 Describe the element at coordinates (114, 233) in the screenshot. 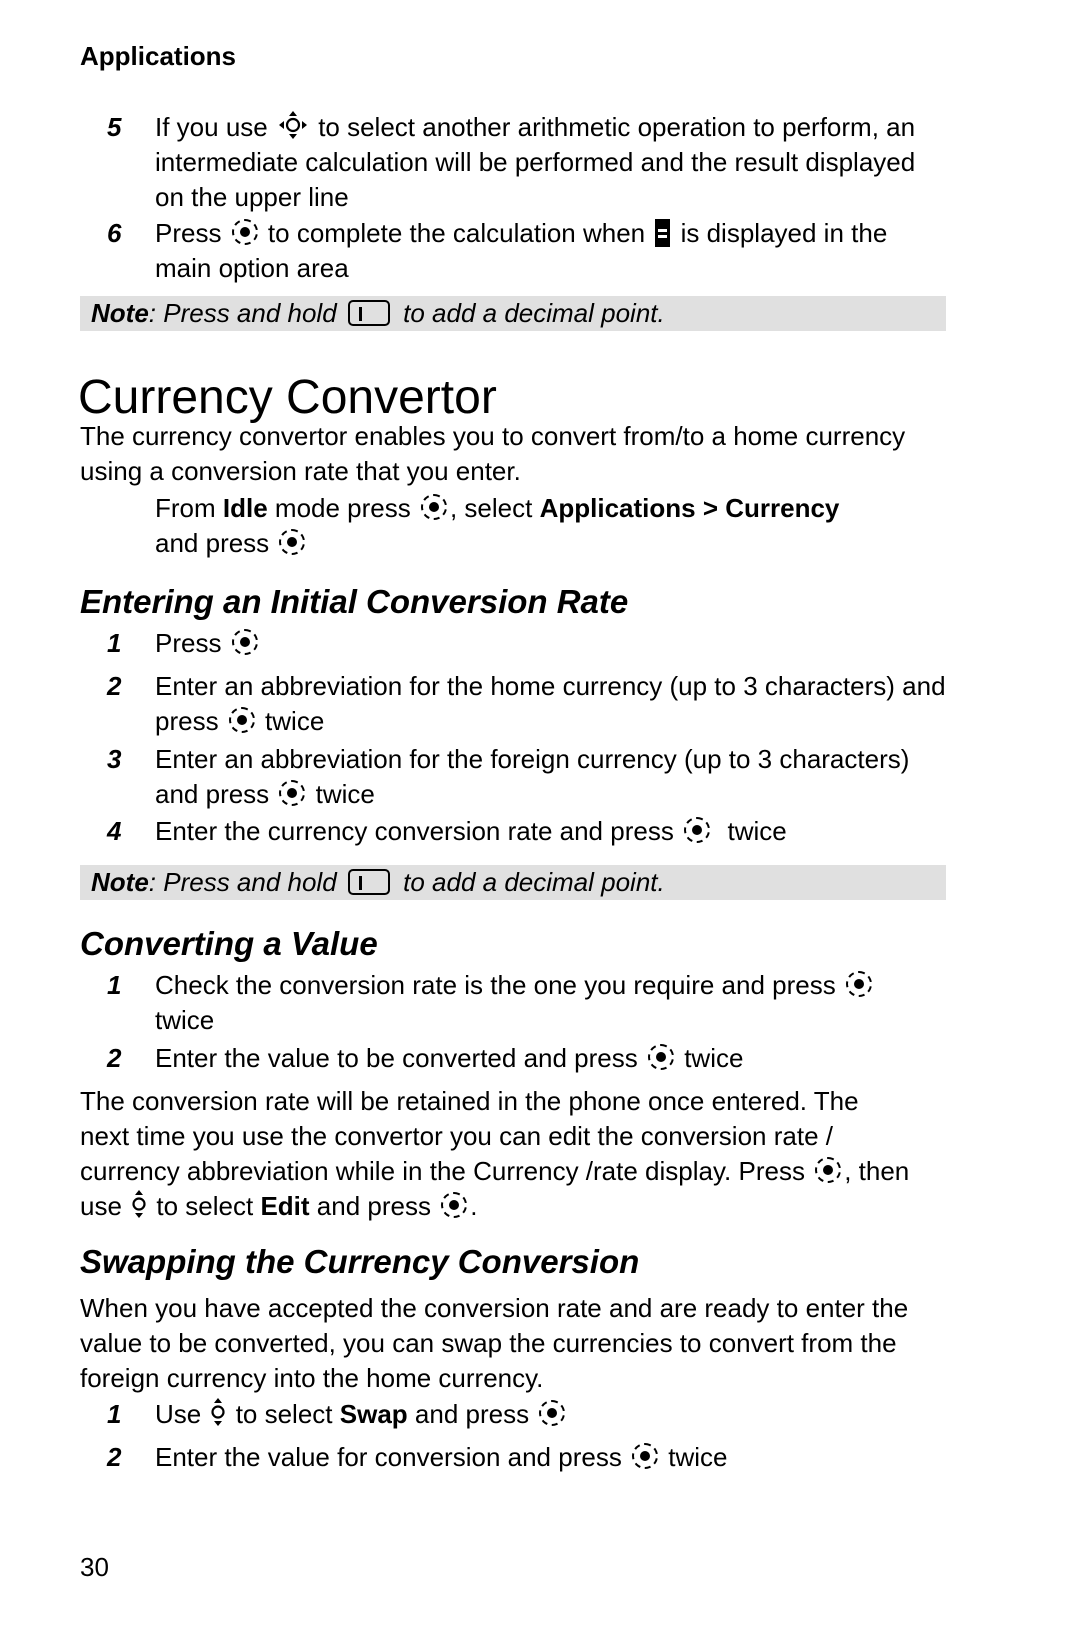

I see `step-number: 6` at that location.